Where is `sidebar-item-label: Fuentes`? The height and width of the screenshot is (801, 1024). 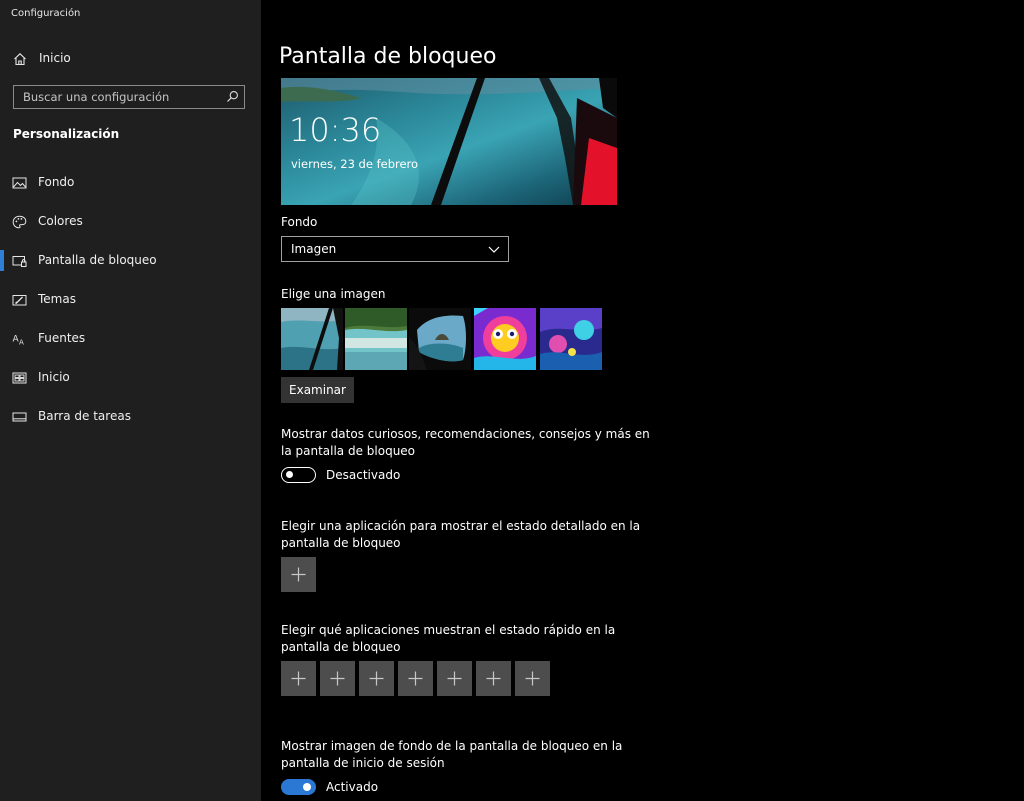 sidebar-item-label: Fuentes is located at coordinates (62, 338).